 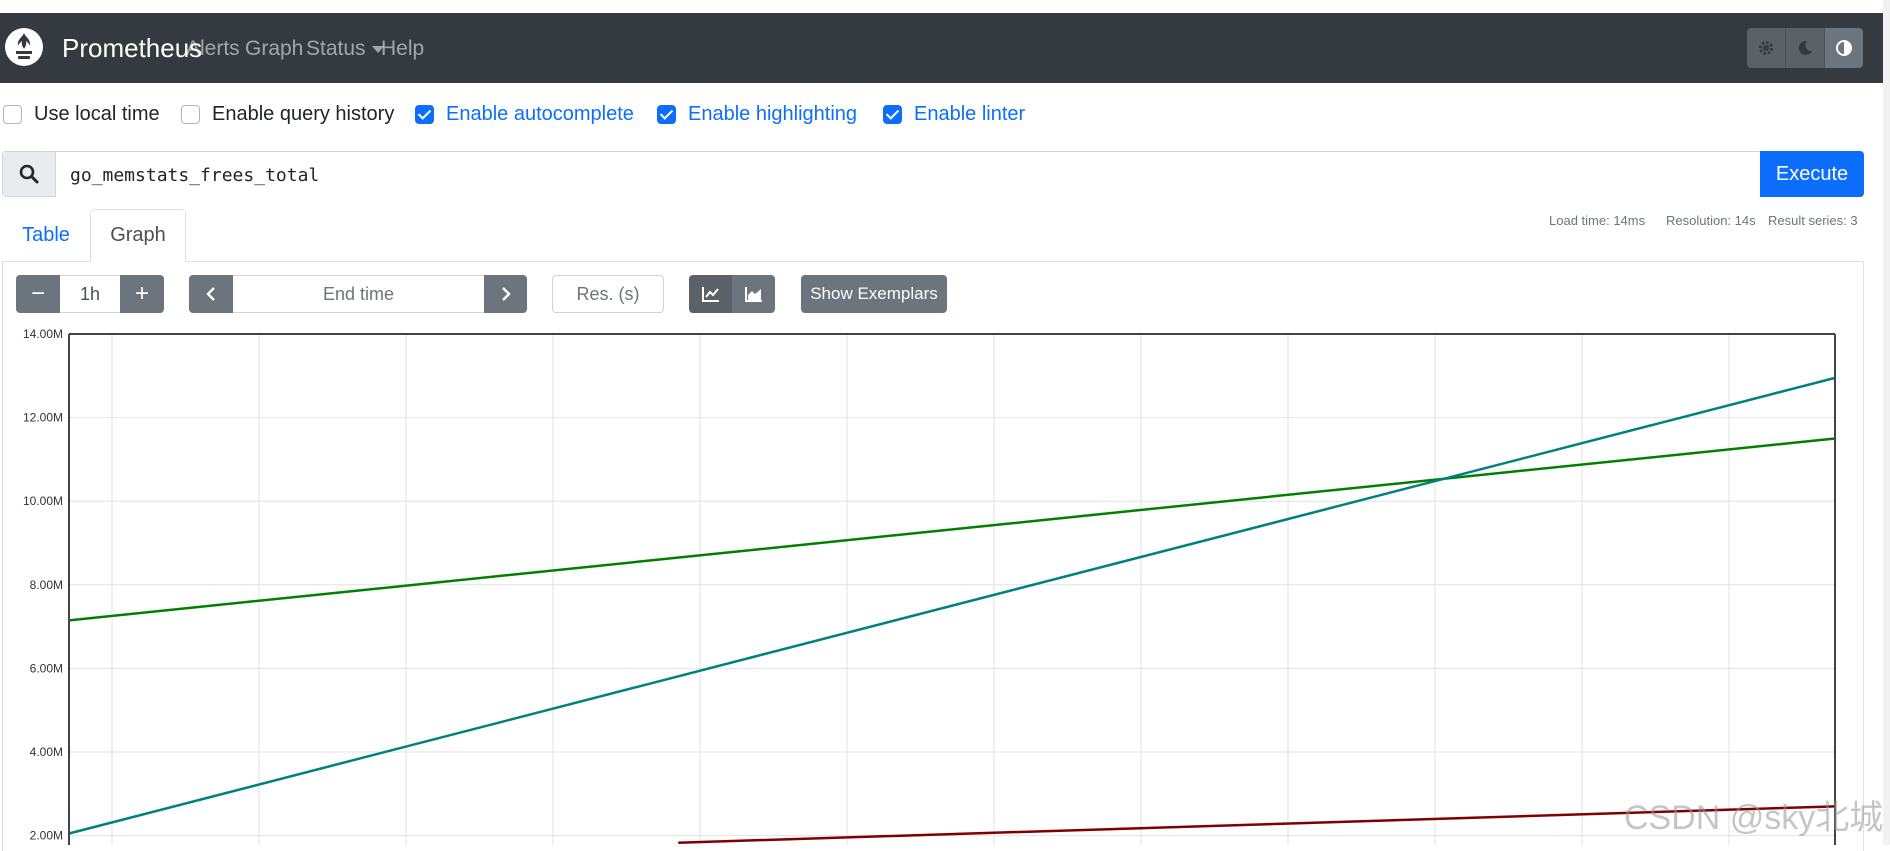 What do you see at coordinates (46, 235) in the screenshot?
I see `tab-table: Table` at bounding box center [46, 235].